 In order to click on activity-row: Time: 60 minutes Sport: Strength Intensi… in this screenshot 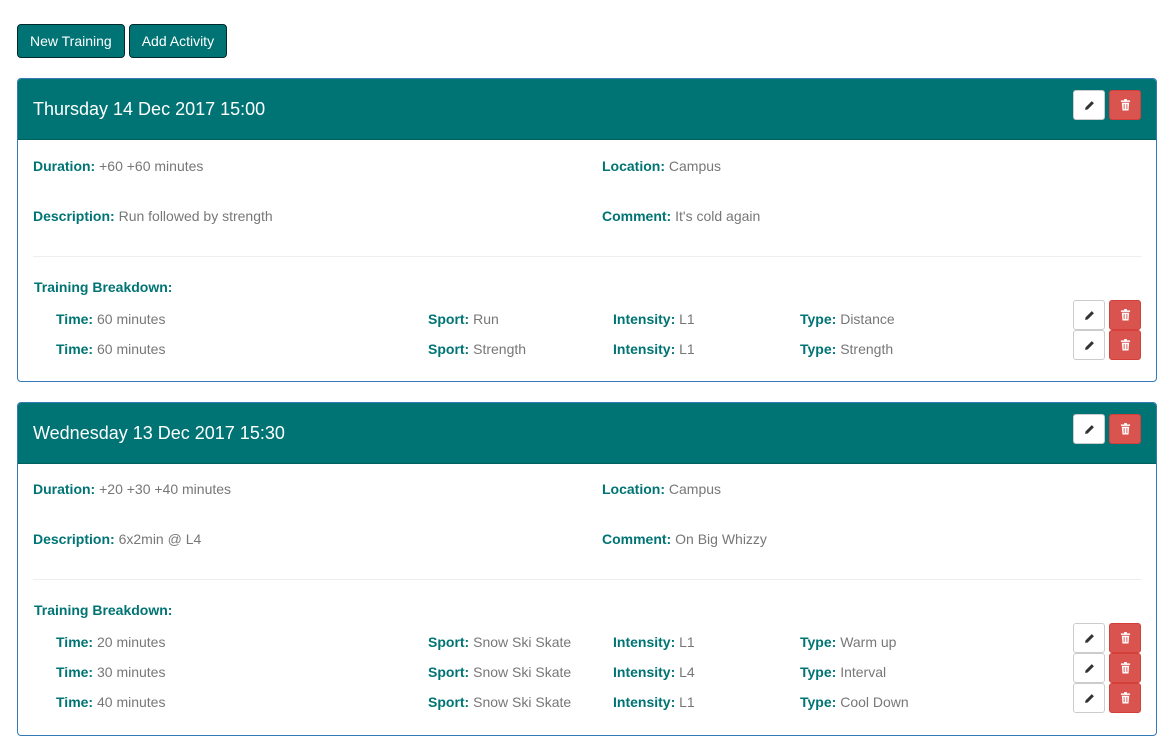, I will do `click(587, 349)`.